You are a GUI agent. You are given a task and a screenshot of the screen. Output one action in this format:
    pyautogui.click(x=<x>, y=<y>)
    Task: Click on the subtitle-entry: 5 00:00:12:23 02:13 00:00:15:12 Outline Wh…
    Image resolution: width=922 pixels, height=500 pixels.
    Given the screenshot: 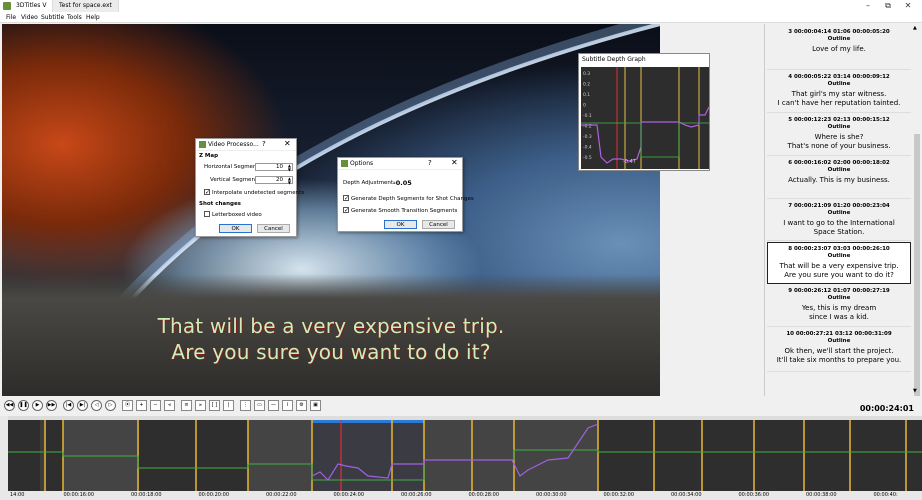 What is the action you would take?
    pyautogui.click(x=839, y=135)
    